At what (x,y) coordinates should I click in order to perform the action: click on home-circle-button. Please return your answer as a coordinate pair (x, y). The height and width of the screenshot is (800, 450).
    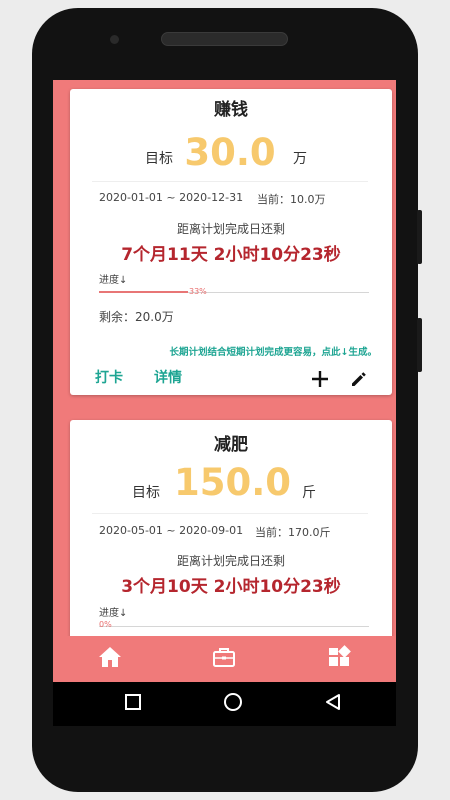
    Looking at the image, I should click on (233, 704).